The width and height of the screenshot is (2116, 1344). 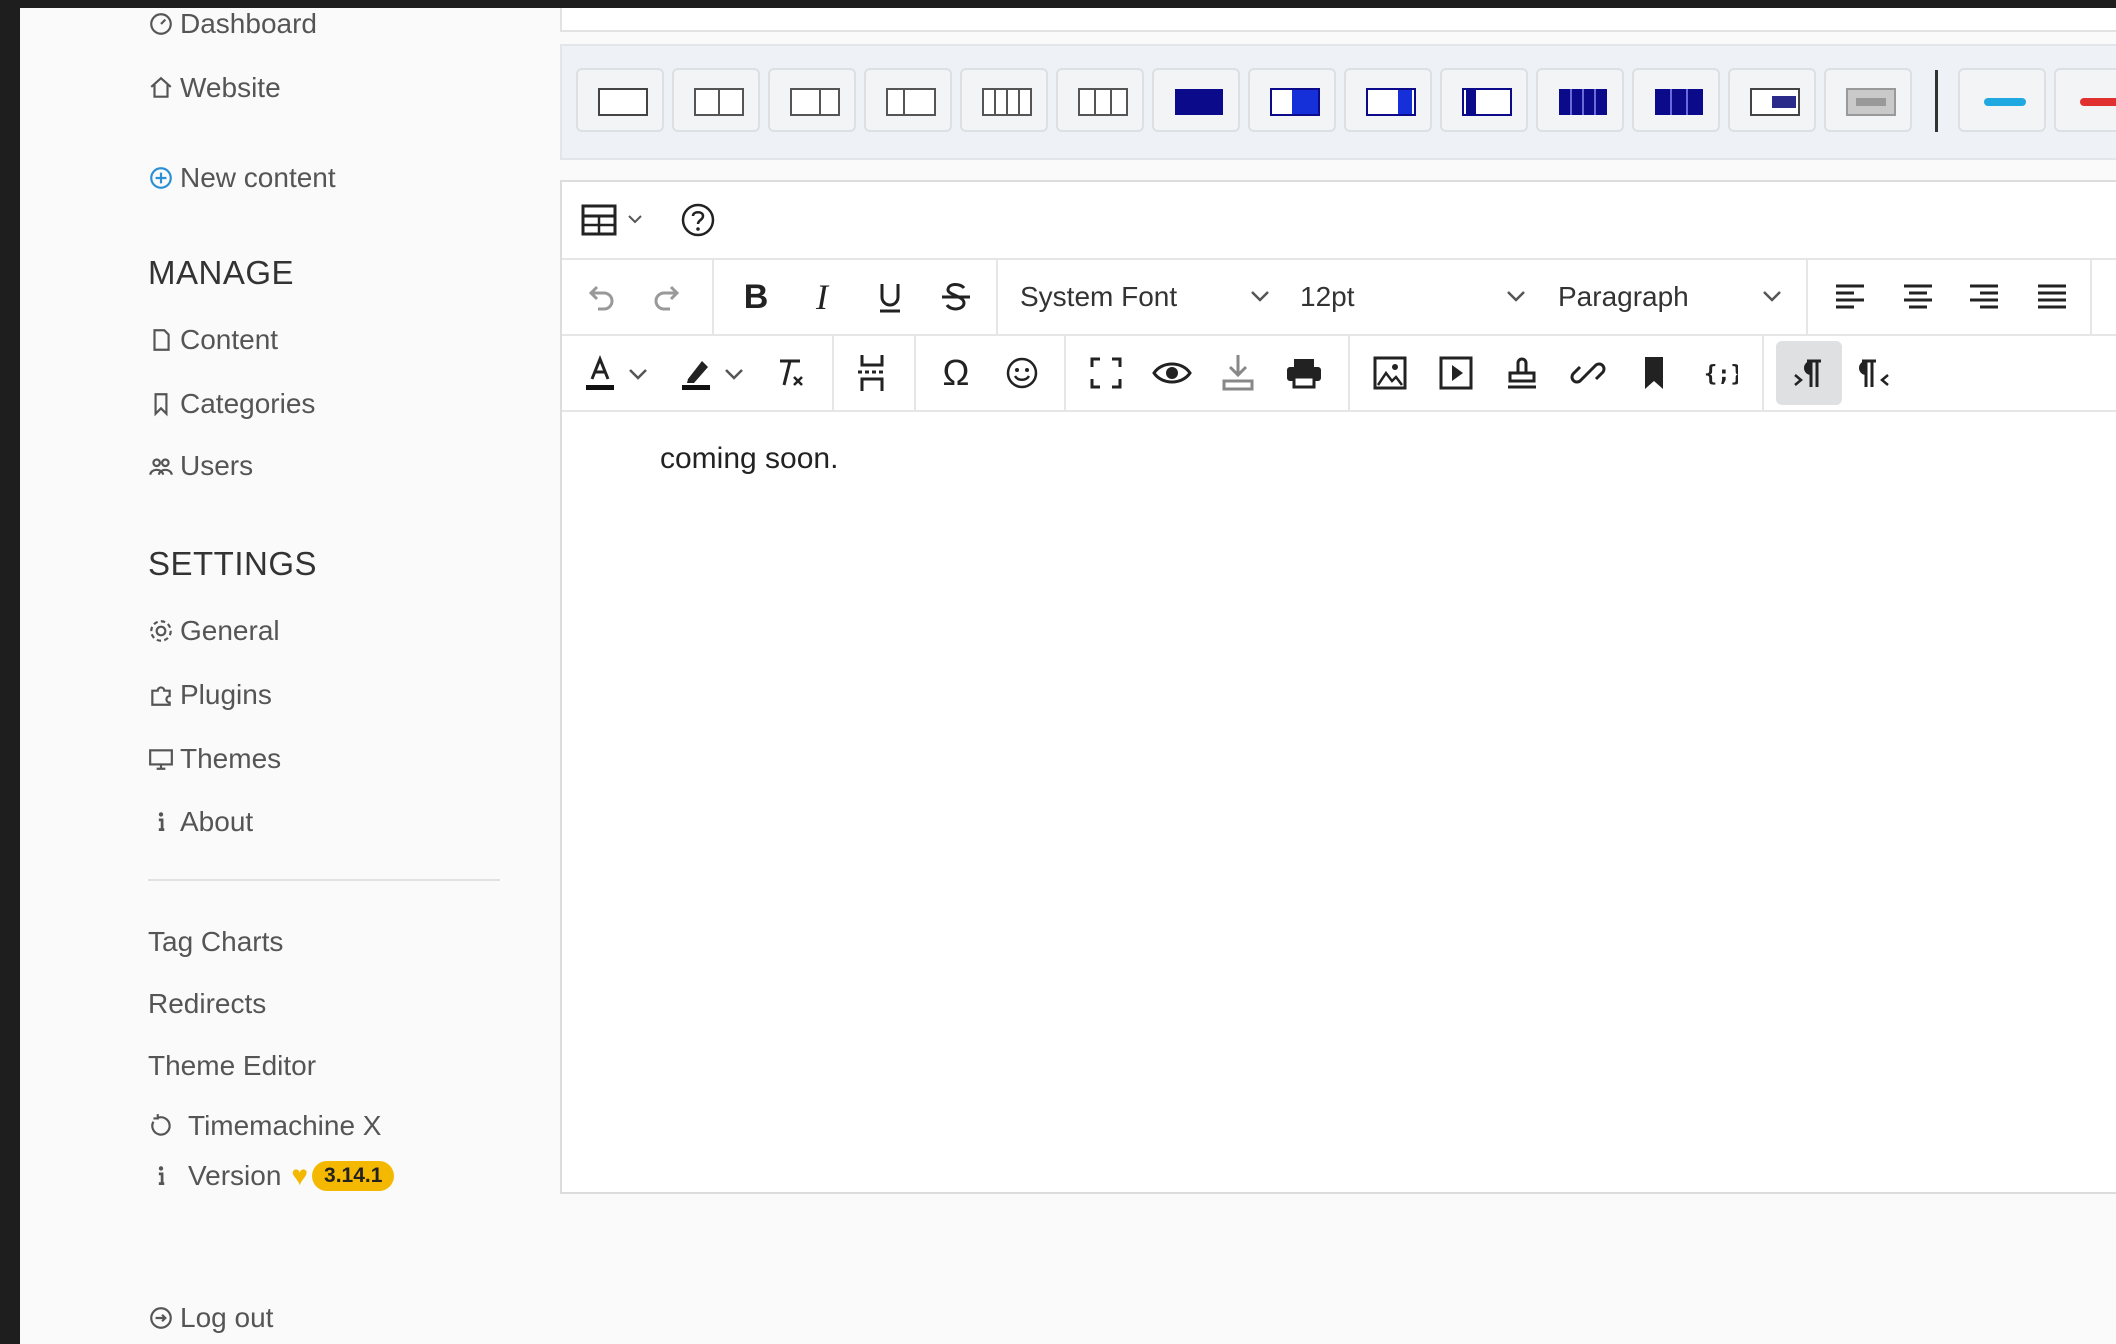 I want to click on clear-formatting-icon, so click(x=791, y=372).